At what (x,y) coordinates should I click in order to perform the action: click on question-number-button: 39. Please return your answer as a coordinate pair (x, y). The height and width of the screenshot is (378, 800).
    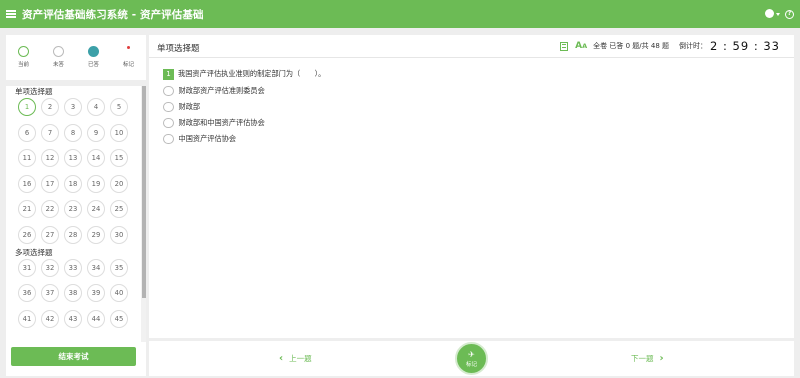
    Looking at the image, I should click on (96, 293).